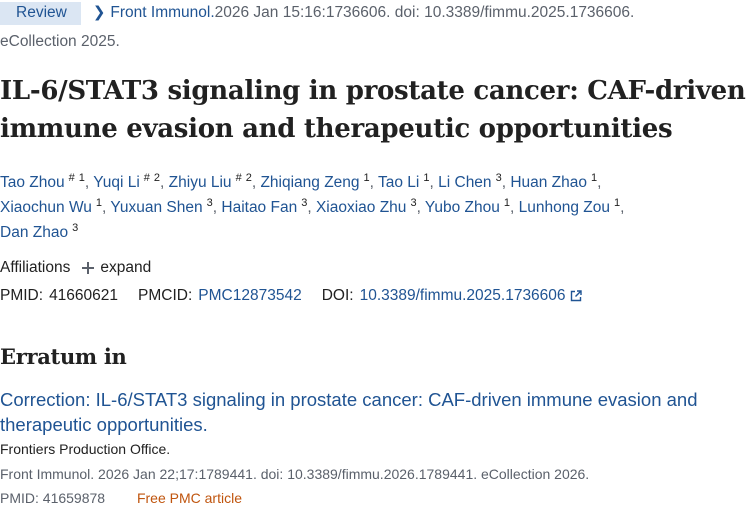 The width and height of the screenshot is (750, 506). I want to click on author-name-link: Zhiqiang Zeng, so click(309, 182).